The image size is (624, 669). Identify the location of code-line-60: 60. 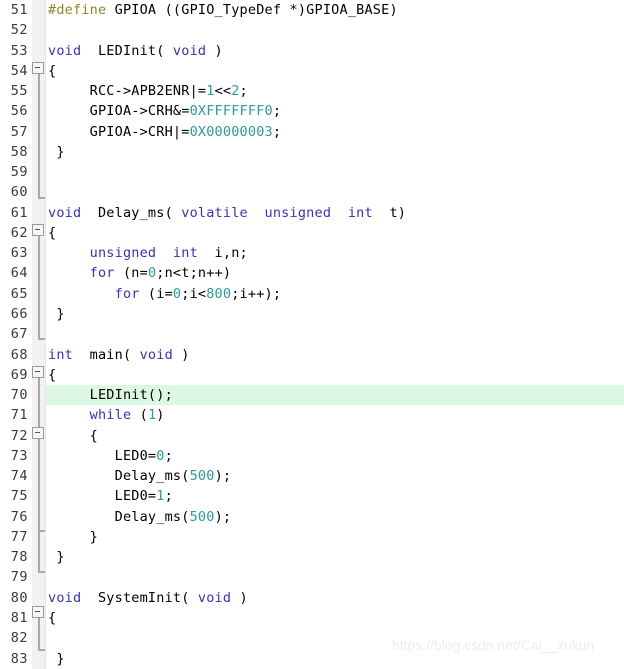
(312, 192).